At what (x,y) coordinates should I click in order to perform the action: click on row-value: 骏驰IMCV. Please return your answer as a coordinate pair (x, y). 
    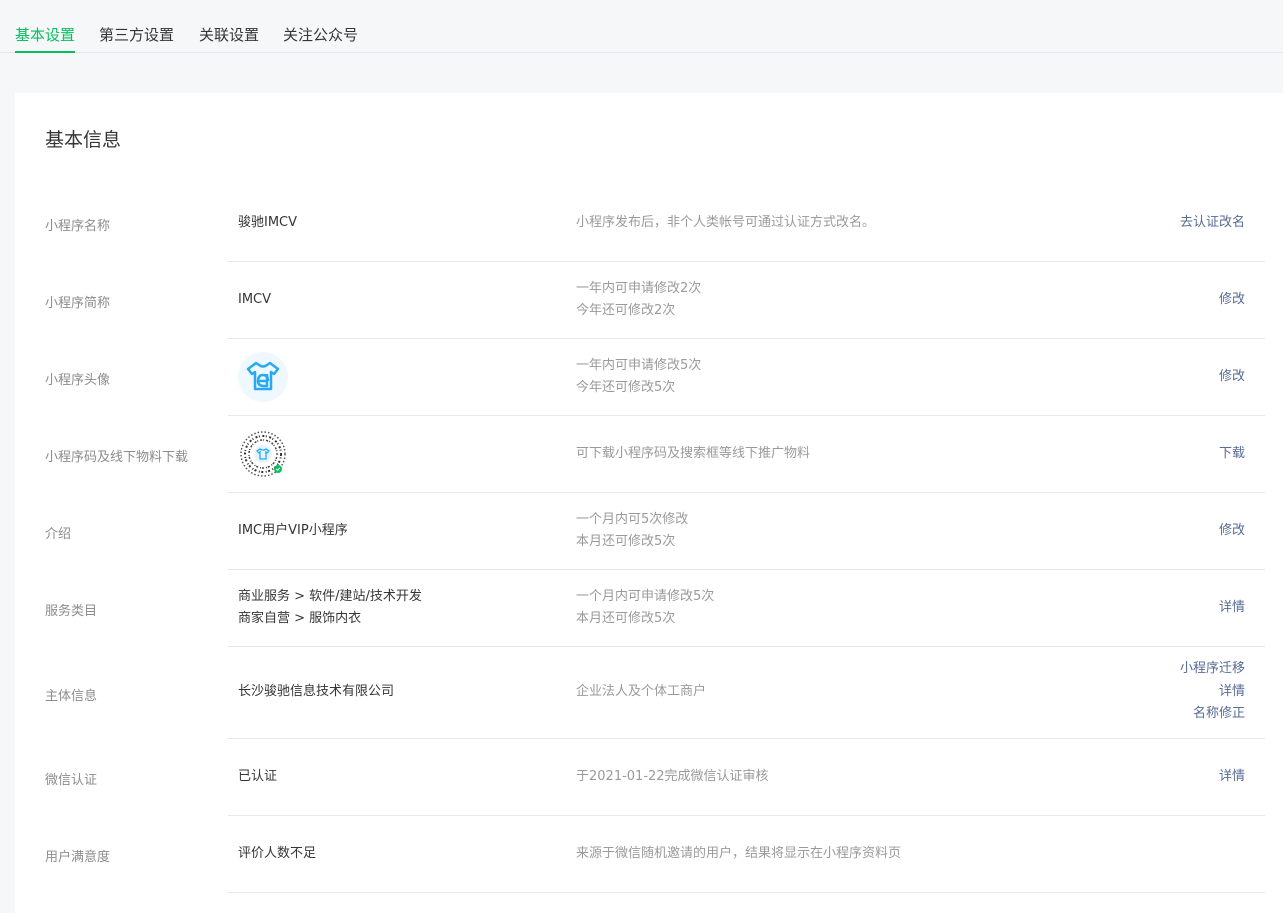
    Looking at the image, I should click on (268, 222).